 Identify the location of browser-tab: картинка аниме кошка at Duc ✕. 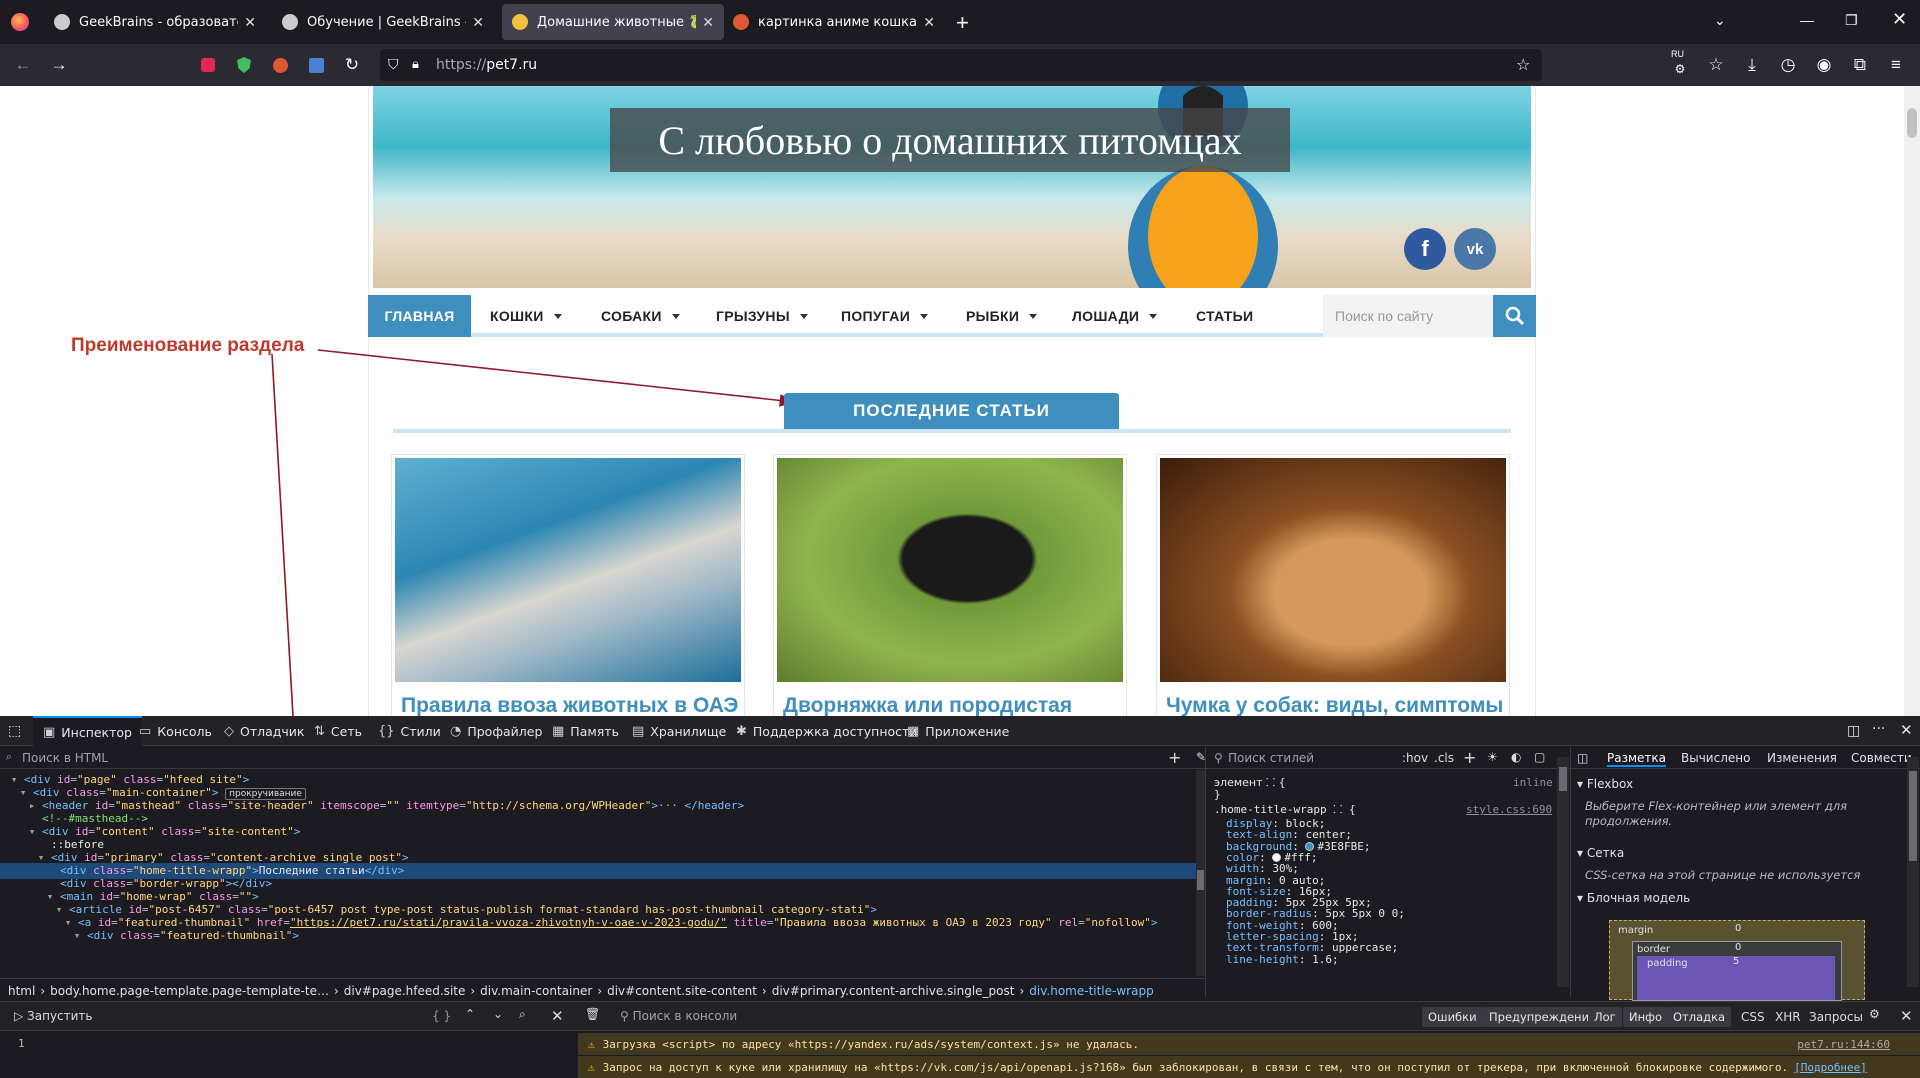
(834, 22).